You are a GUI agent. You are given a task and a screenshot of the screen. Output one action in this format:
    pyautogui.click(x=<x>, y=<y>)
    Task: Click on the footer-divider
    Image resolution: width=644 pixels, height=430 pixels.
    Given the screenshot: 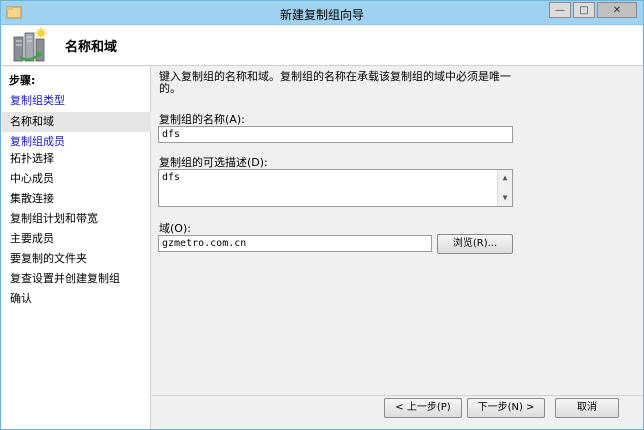 What is the action you would take?
    pyautogui.click(x=396, y=395)
    